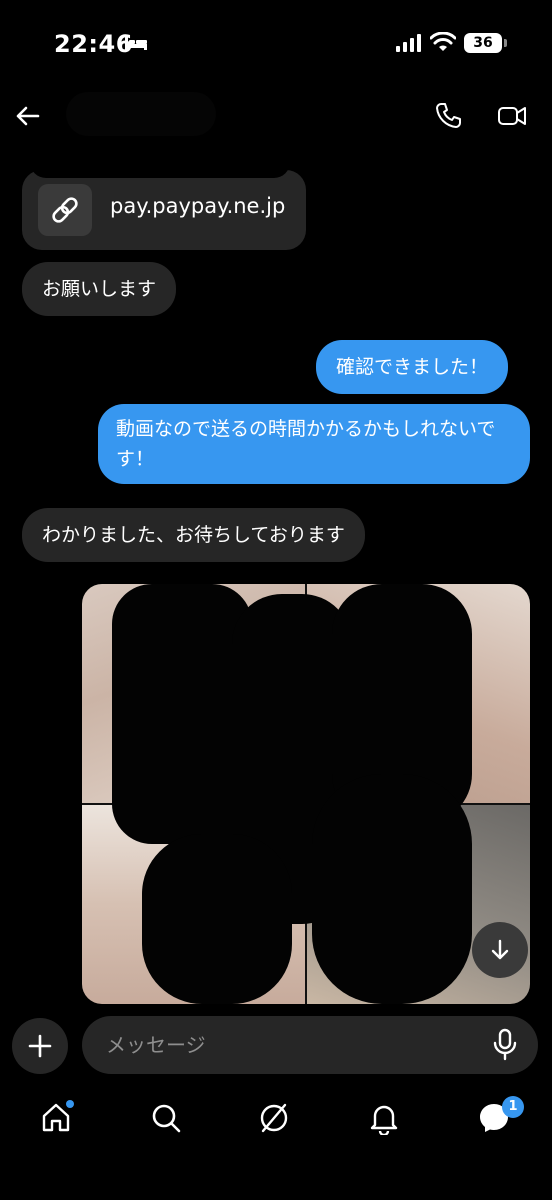  Describe the element at coordinates (136, 43) in the screenshot. I see `bed-icon` at that location.